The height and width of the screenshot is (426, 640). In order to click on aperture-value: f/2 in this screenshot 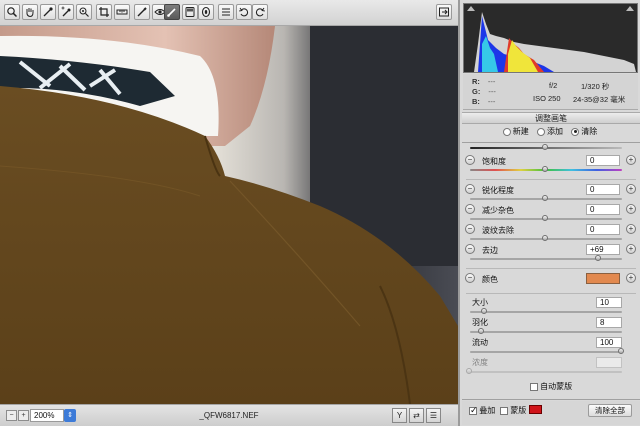, I will do `click(553, 85)`.